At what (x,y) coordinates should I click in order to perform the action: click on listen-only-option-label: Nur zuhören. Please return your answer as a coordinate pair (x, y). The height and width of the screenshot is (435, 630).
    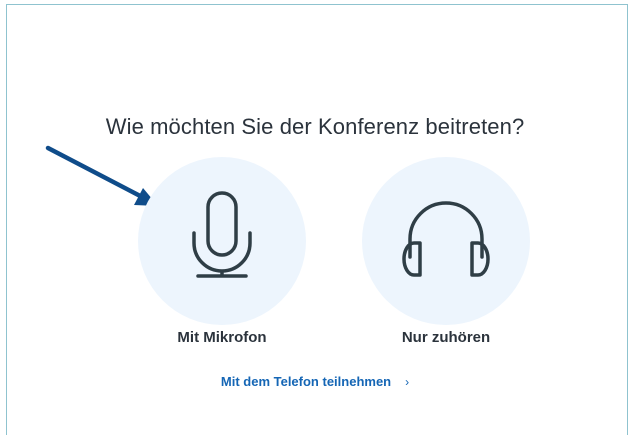
    Looking at the image, I should click on (446, 337).